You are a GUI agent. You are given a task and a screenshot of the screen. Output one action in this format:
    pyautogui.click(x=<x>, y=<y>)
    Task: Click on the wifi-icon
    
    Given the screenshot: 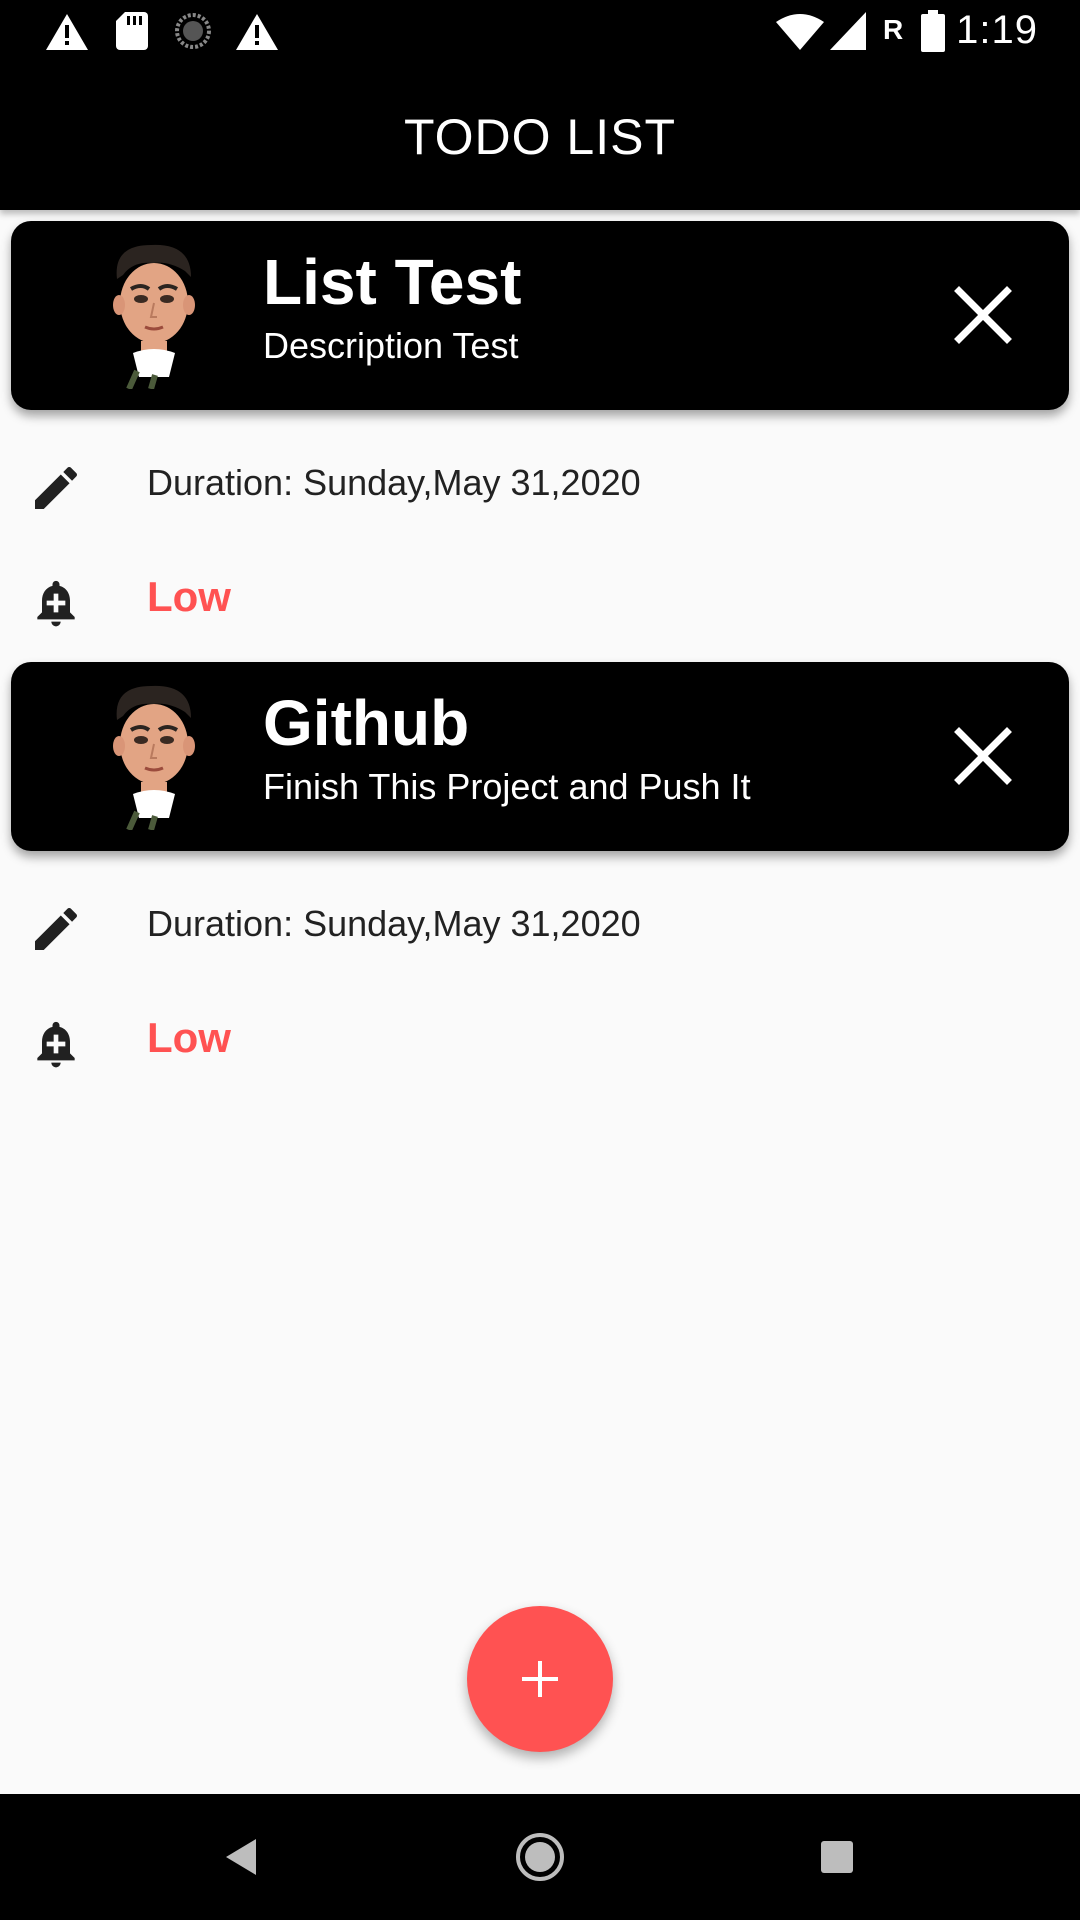 What is the action you would take?
    pyautogui.click(x=800, y=32)
    